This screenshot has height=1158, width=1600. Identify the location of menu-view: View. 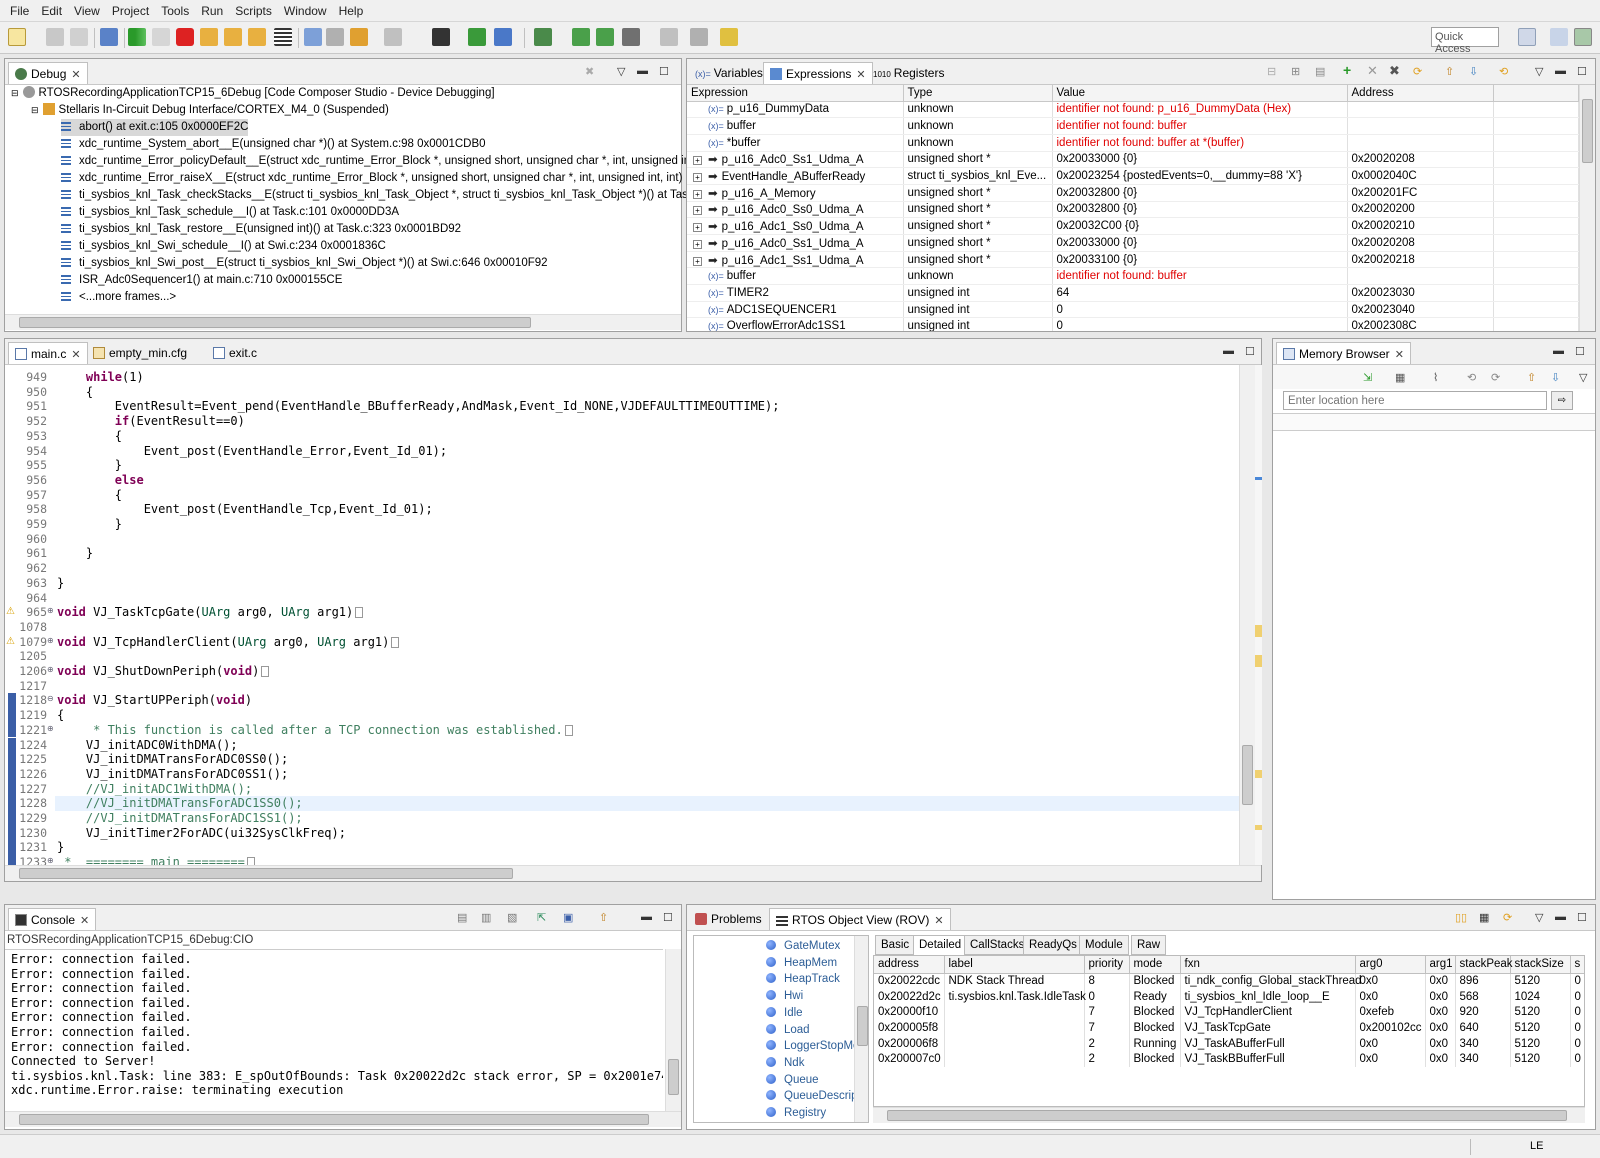
(87, 11).